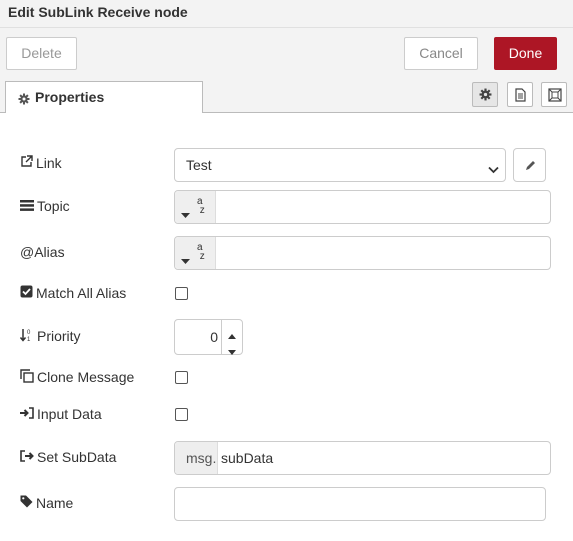 The width and height of the screenshot is (573, 541). Describe the element at coordinates (286, 95) in the screenshot. I see `tab-bar: Properties` at that location.